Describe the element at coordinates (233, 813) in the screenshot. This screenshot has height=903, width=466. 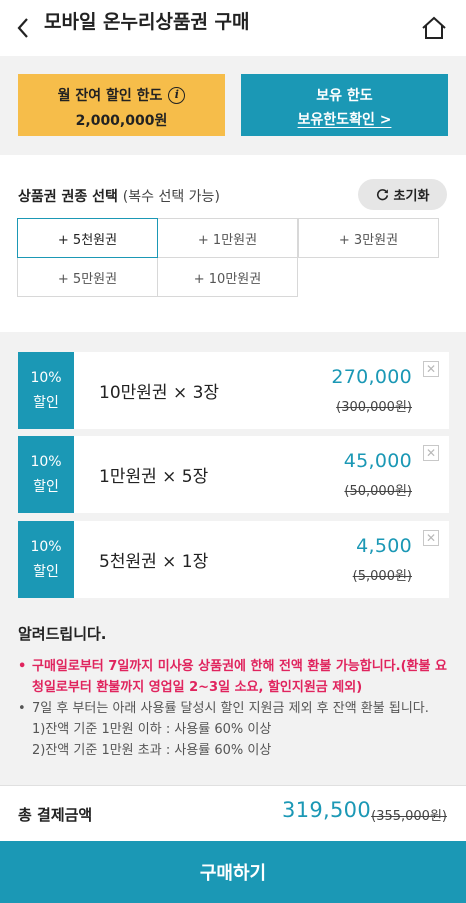
I see `total-bar: 총 결제금액 319,500 (355,000원)` at that location.